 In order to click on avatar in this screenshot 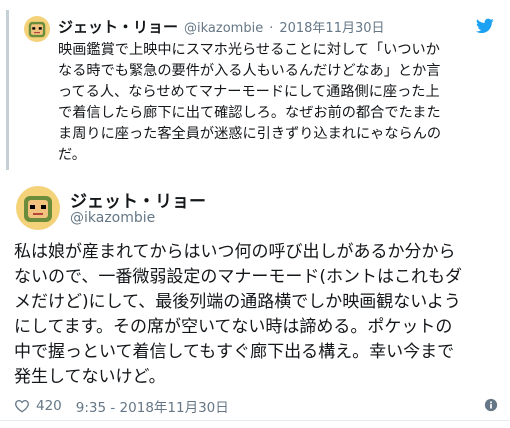, I will do `click(38, 208)`.